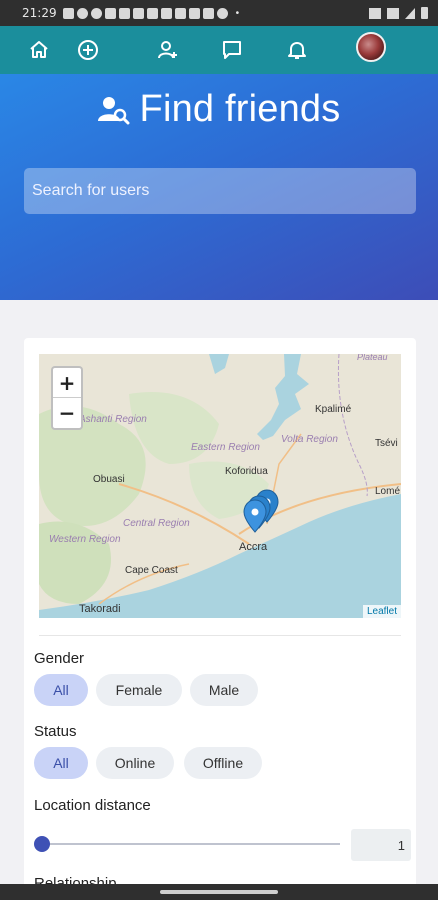  I want to click on map-label-1: Ashanti Region, so click(112, 419).